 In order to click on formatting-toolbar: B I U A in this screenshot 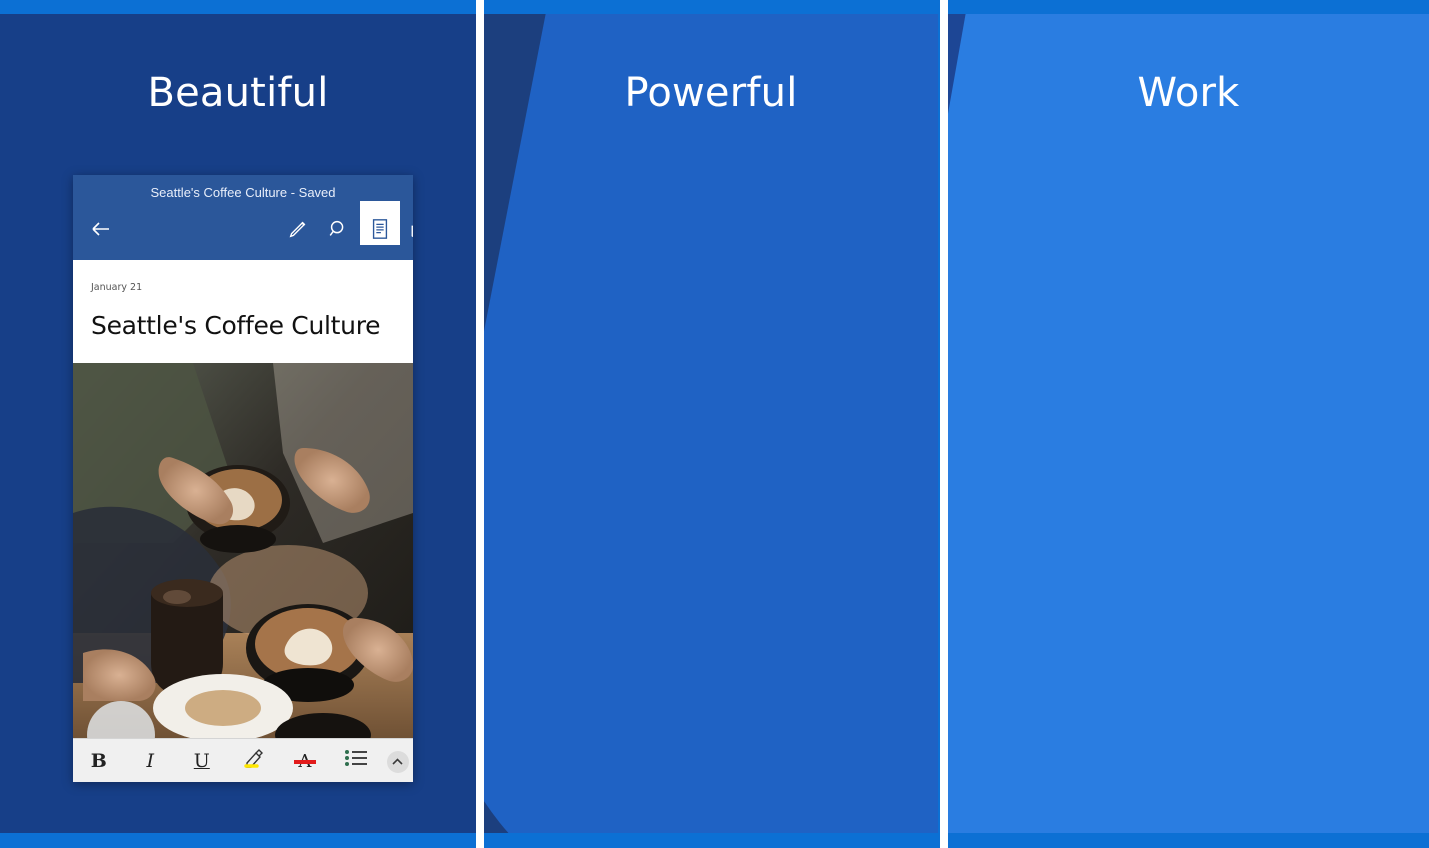, I will do `click(243, 760)`.